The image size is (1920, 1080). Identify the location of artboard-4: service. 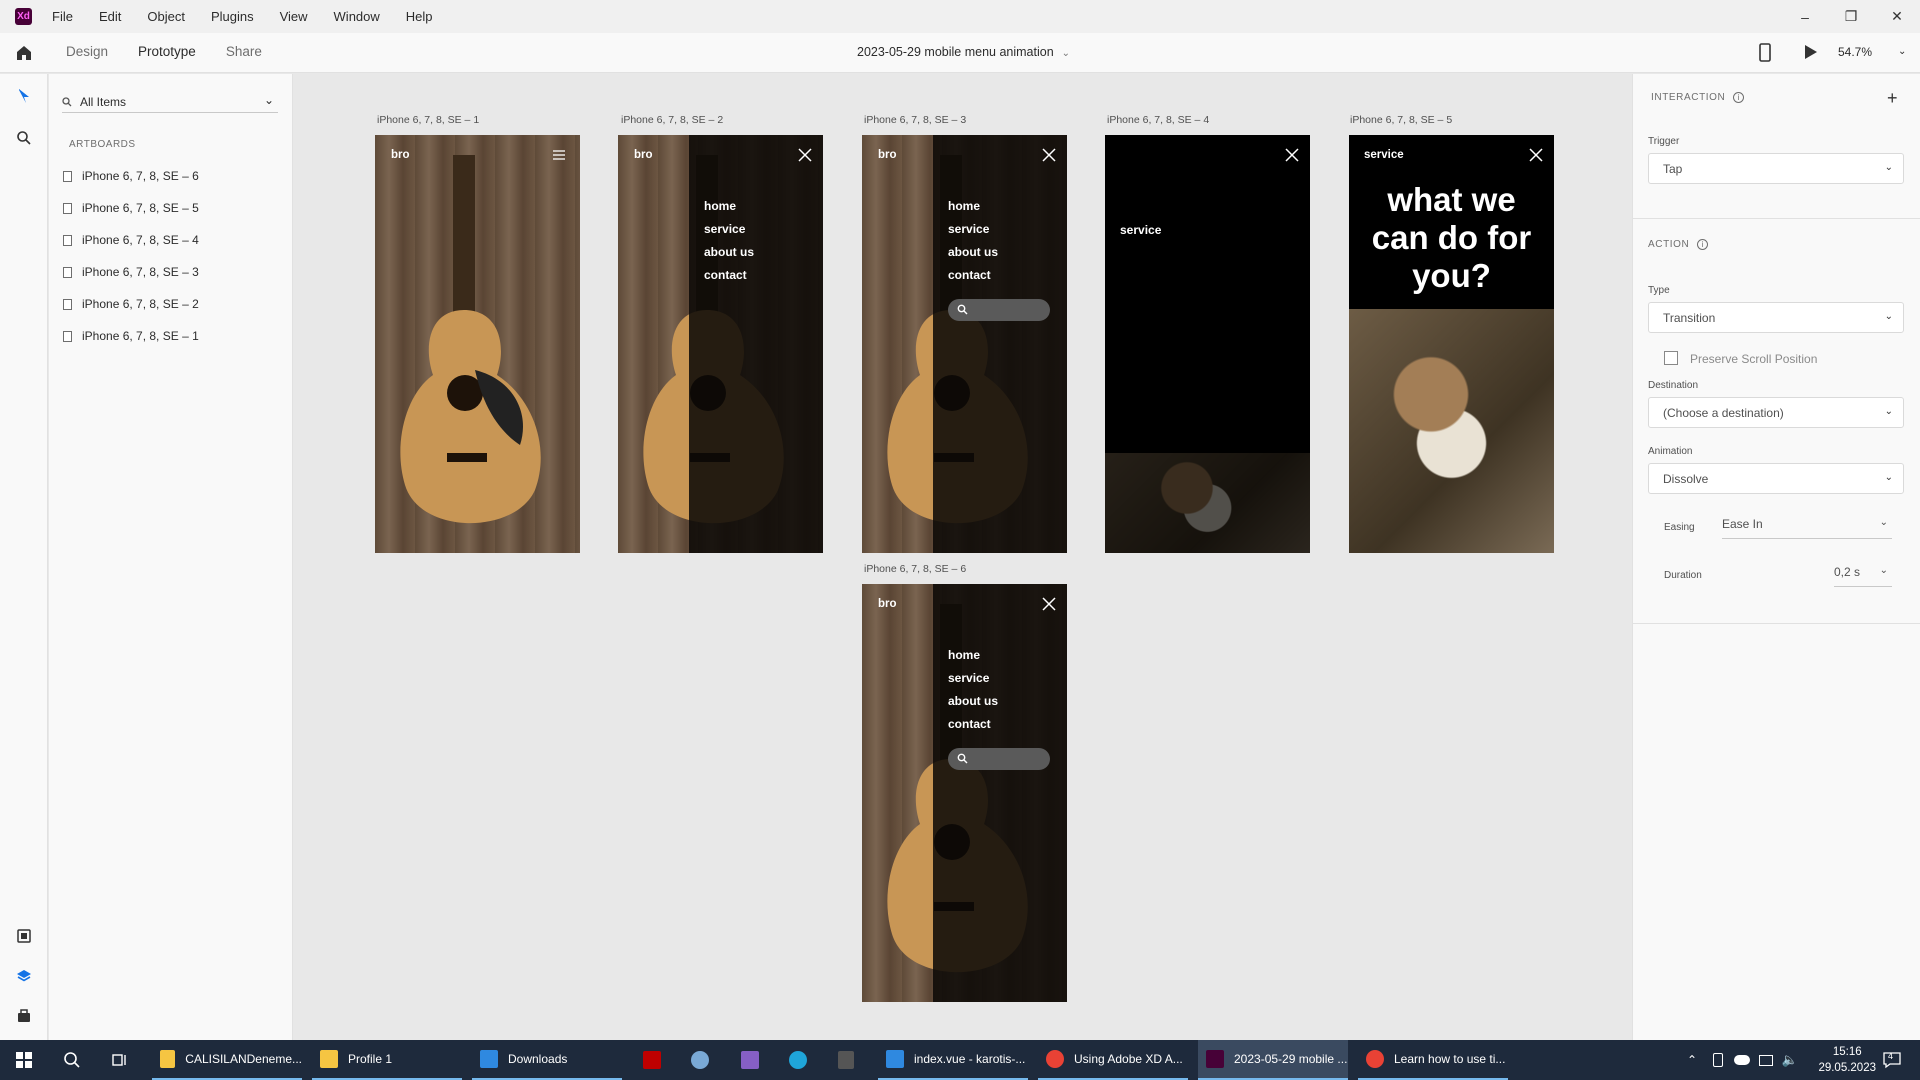
(1207, 344).